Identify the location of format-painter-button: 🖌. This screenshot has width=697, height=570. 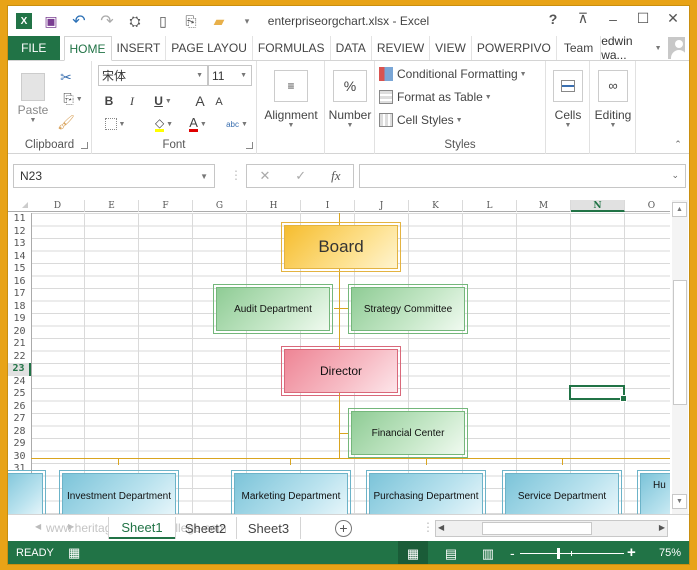
(66, 122).